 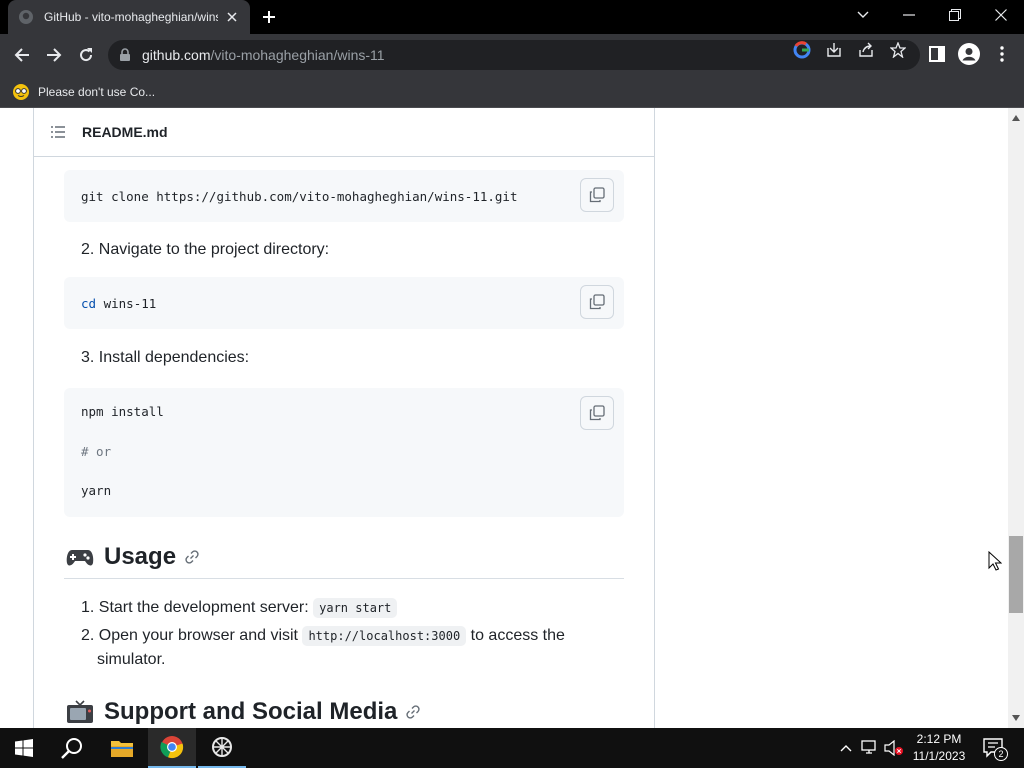 I want to click on tab-strip: GitHub - vito-mohagheghian/wins-11, so click(x=512, y=17).